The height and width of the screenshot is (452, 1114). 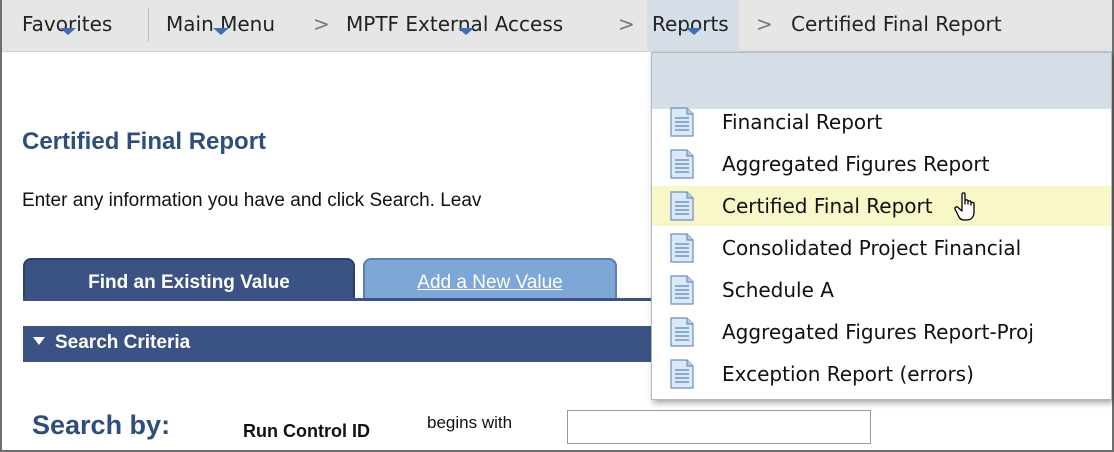 What do you see at coordinates (878, 332) in the screenshot?
I see `dropdown-item-label: Aggregated Figures Report-Proj` at bounding box center [878, 332].